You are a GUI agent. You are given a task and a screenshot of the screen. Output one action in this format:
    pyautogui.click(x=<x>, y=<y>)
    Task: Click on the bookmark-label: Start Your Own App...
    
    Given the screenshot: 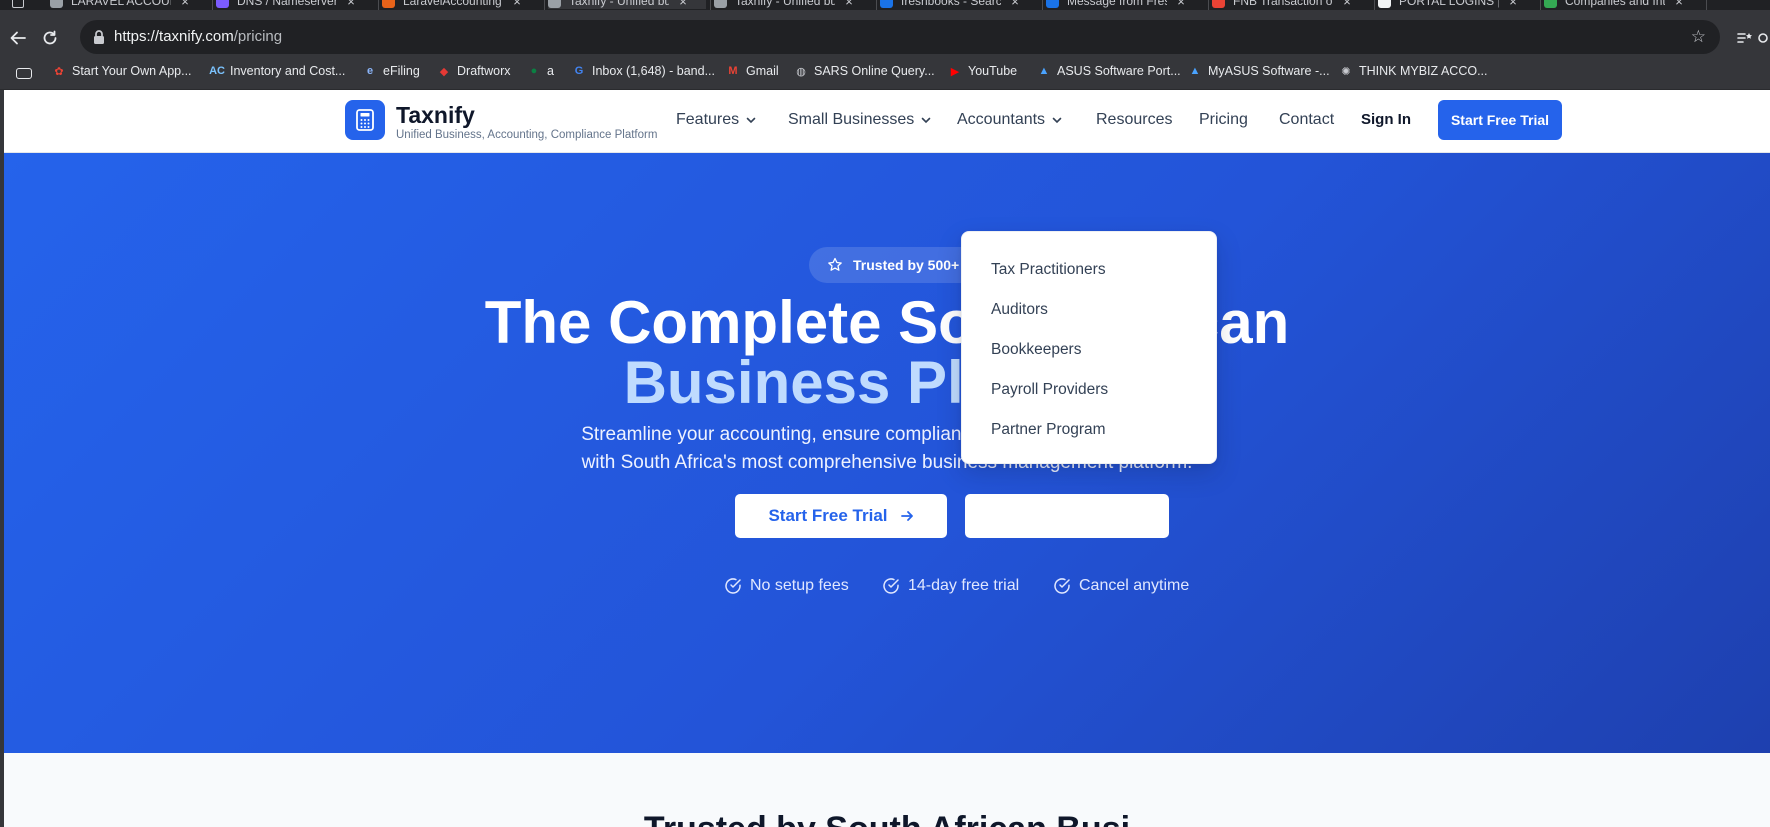 What is the action you would take?
    pyautogui.click(x=132, y=71)
    